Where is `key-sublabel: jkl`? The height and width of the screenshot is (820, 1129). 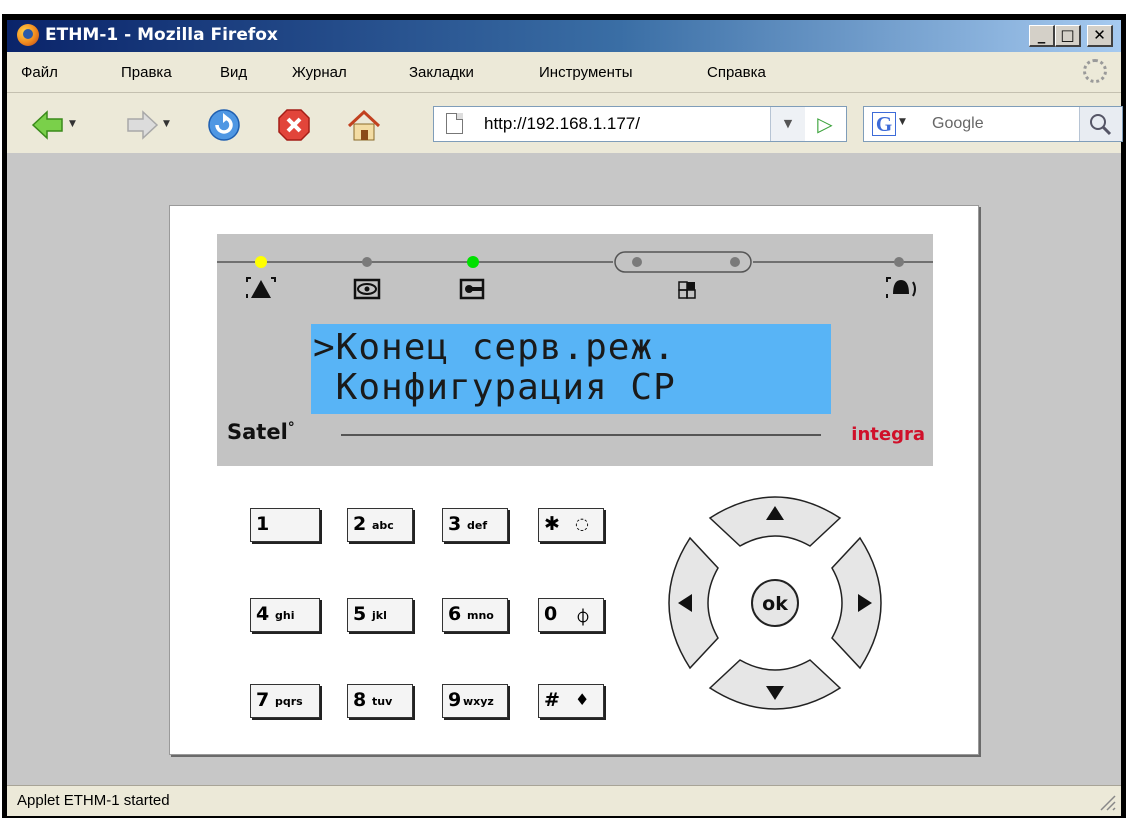 key-sublabel: jkl is located at coordinates (379, 615).